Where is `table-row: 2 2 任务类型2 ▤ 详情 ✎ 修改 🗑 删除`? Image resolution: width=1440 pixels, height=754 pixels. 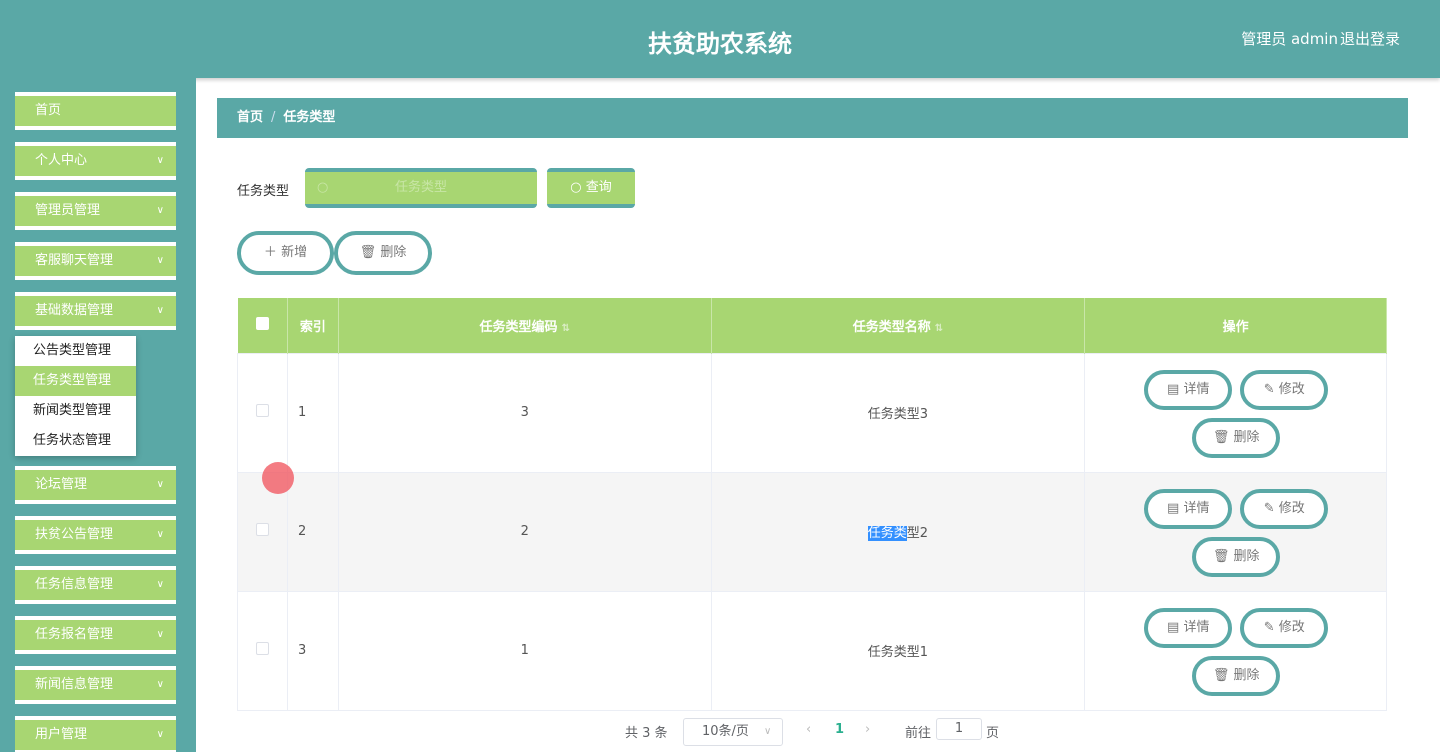
table-row: 2 2 任务类型2 ▤ 详情 ✎ 修改 🗑 删除 is located at coordinates (812, 531).